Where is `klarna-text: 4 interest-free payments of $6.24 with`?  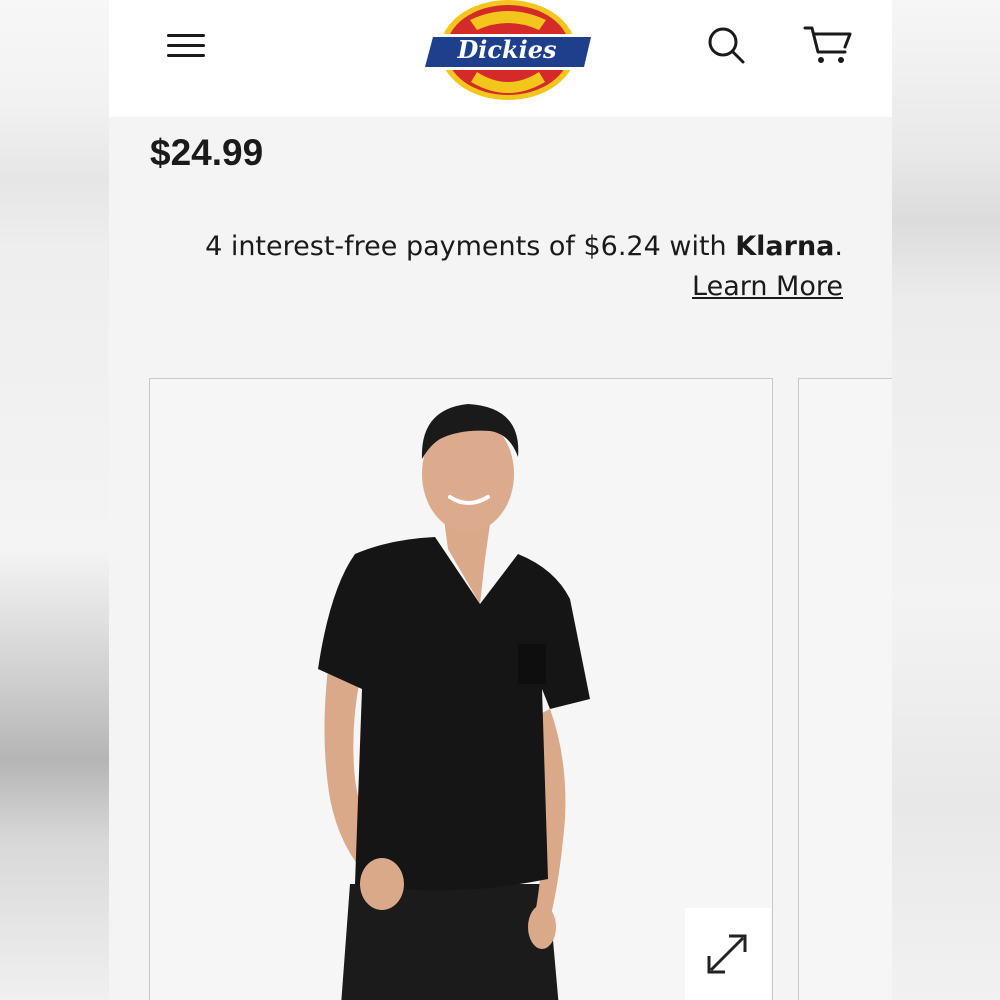
klarna-text: 4 interest-free payments of $6.24 with is located at coordinates (470, 246).